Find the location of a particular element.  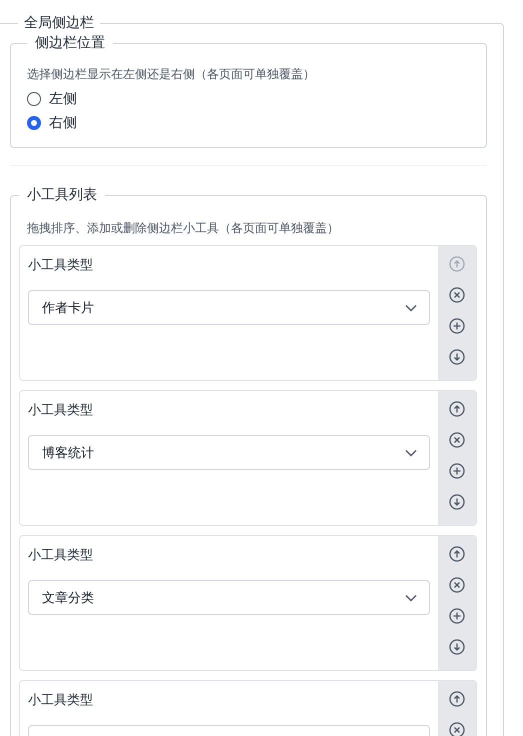

widget-type-select: 作者卡片 is located at coordinates (229, 307).